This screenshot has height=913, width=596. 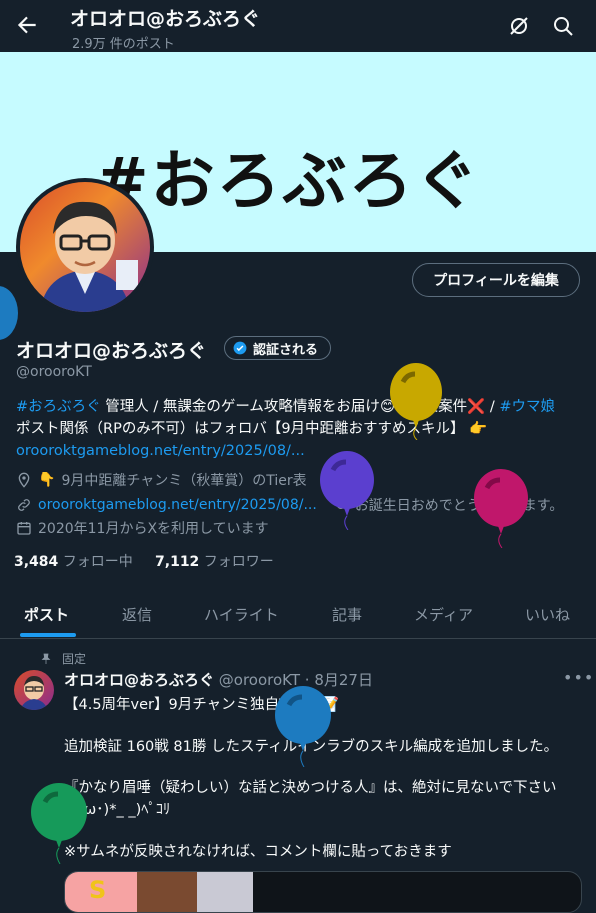 I want to click on post-text-line: ※サムネが反映されなければ、コメント欄に貼っておきます, so click(x=258, y=852).